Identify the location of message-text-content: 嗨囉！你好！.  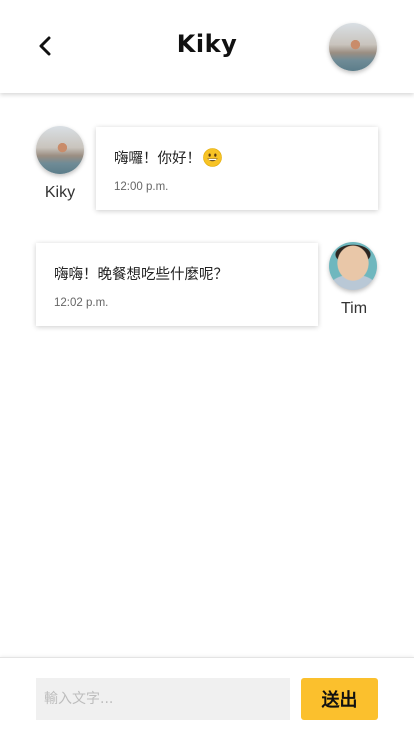
(157, 159).